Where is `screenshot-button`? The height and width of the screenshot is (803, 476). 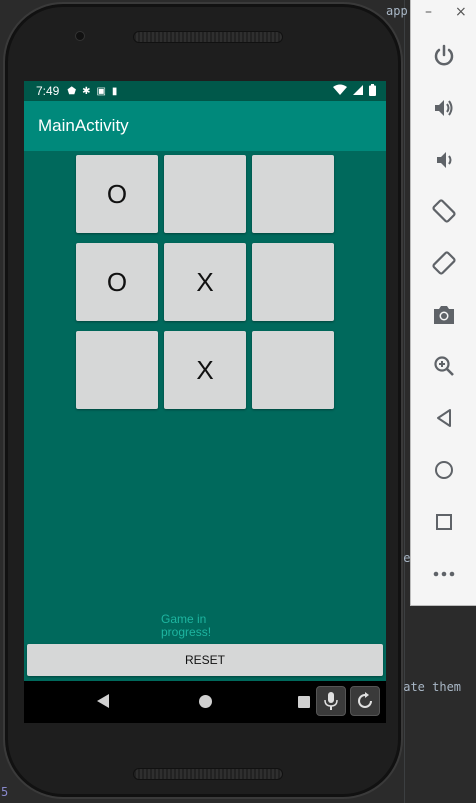
screenshot-button is located at coordinates (444, 315).